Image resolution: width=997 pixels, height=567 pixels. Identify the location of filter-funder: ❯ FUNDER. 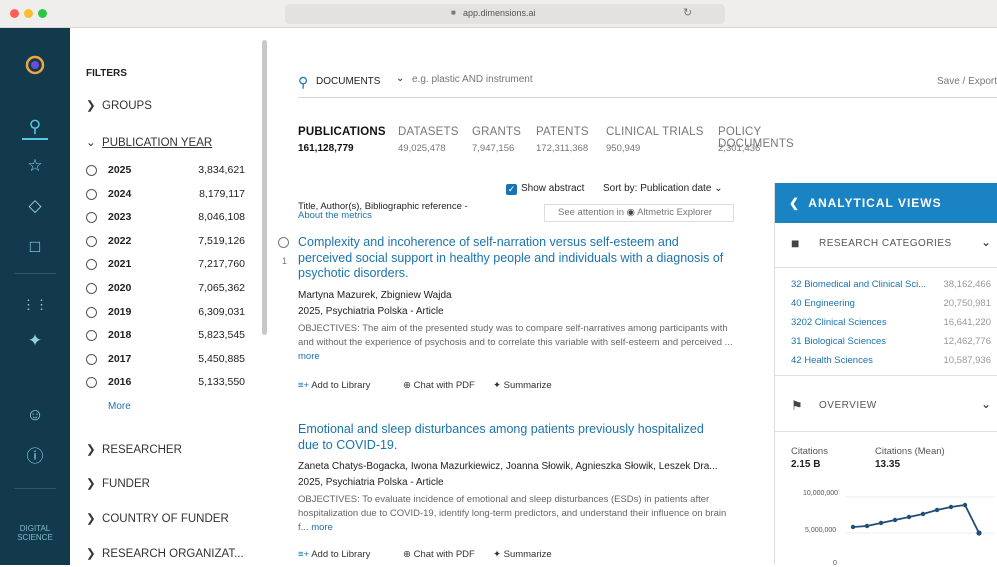
(118, 483).